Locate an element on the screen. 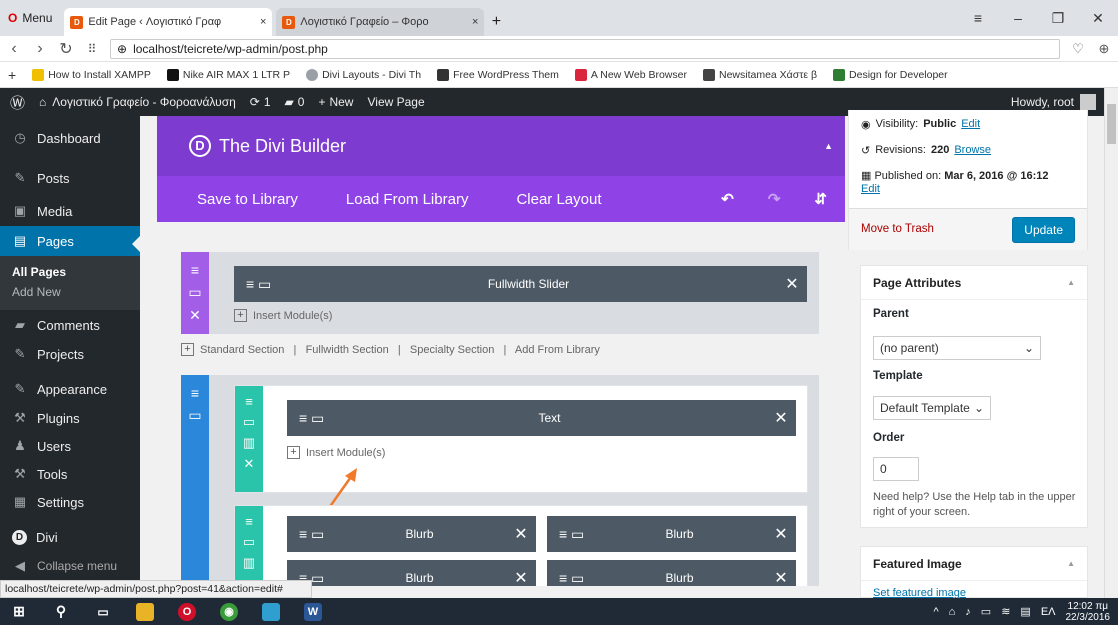 This screenshot has width=1118, height=625. notifications-icon: ▤ is located at coordinates (1025, 611).